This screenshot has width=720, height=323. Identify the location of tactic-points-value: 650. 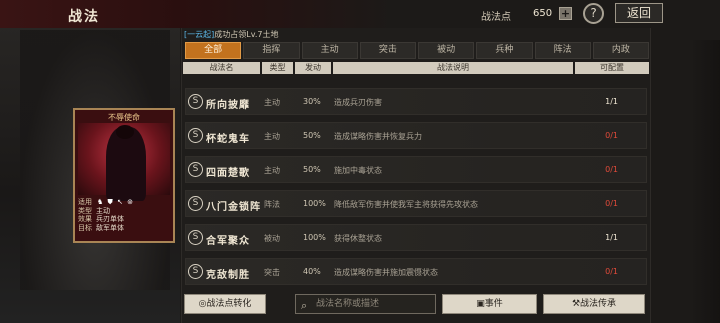
(543, 13).